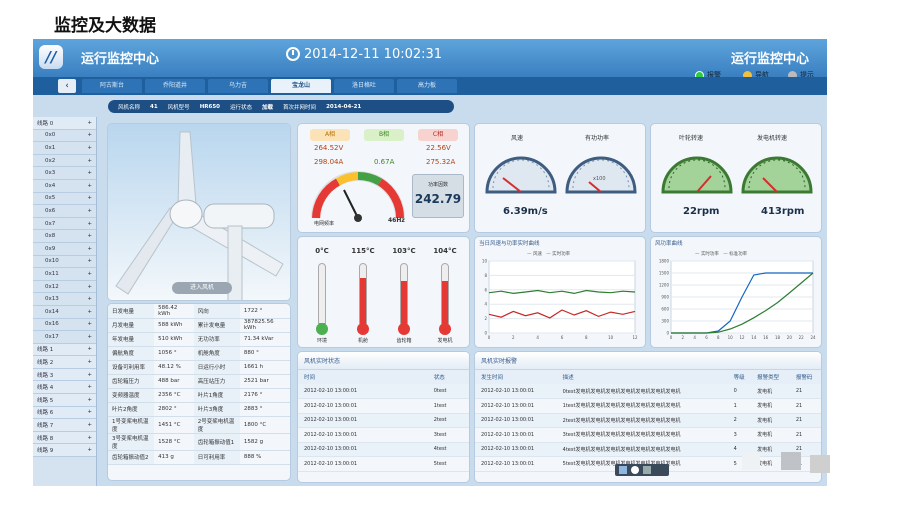  What do you see at coordinates (697, 175) in the screenshot?
I see `rotor-speed-gauge` at bounding box center [697, 175].